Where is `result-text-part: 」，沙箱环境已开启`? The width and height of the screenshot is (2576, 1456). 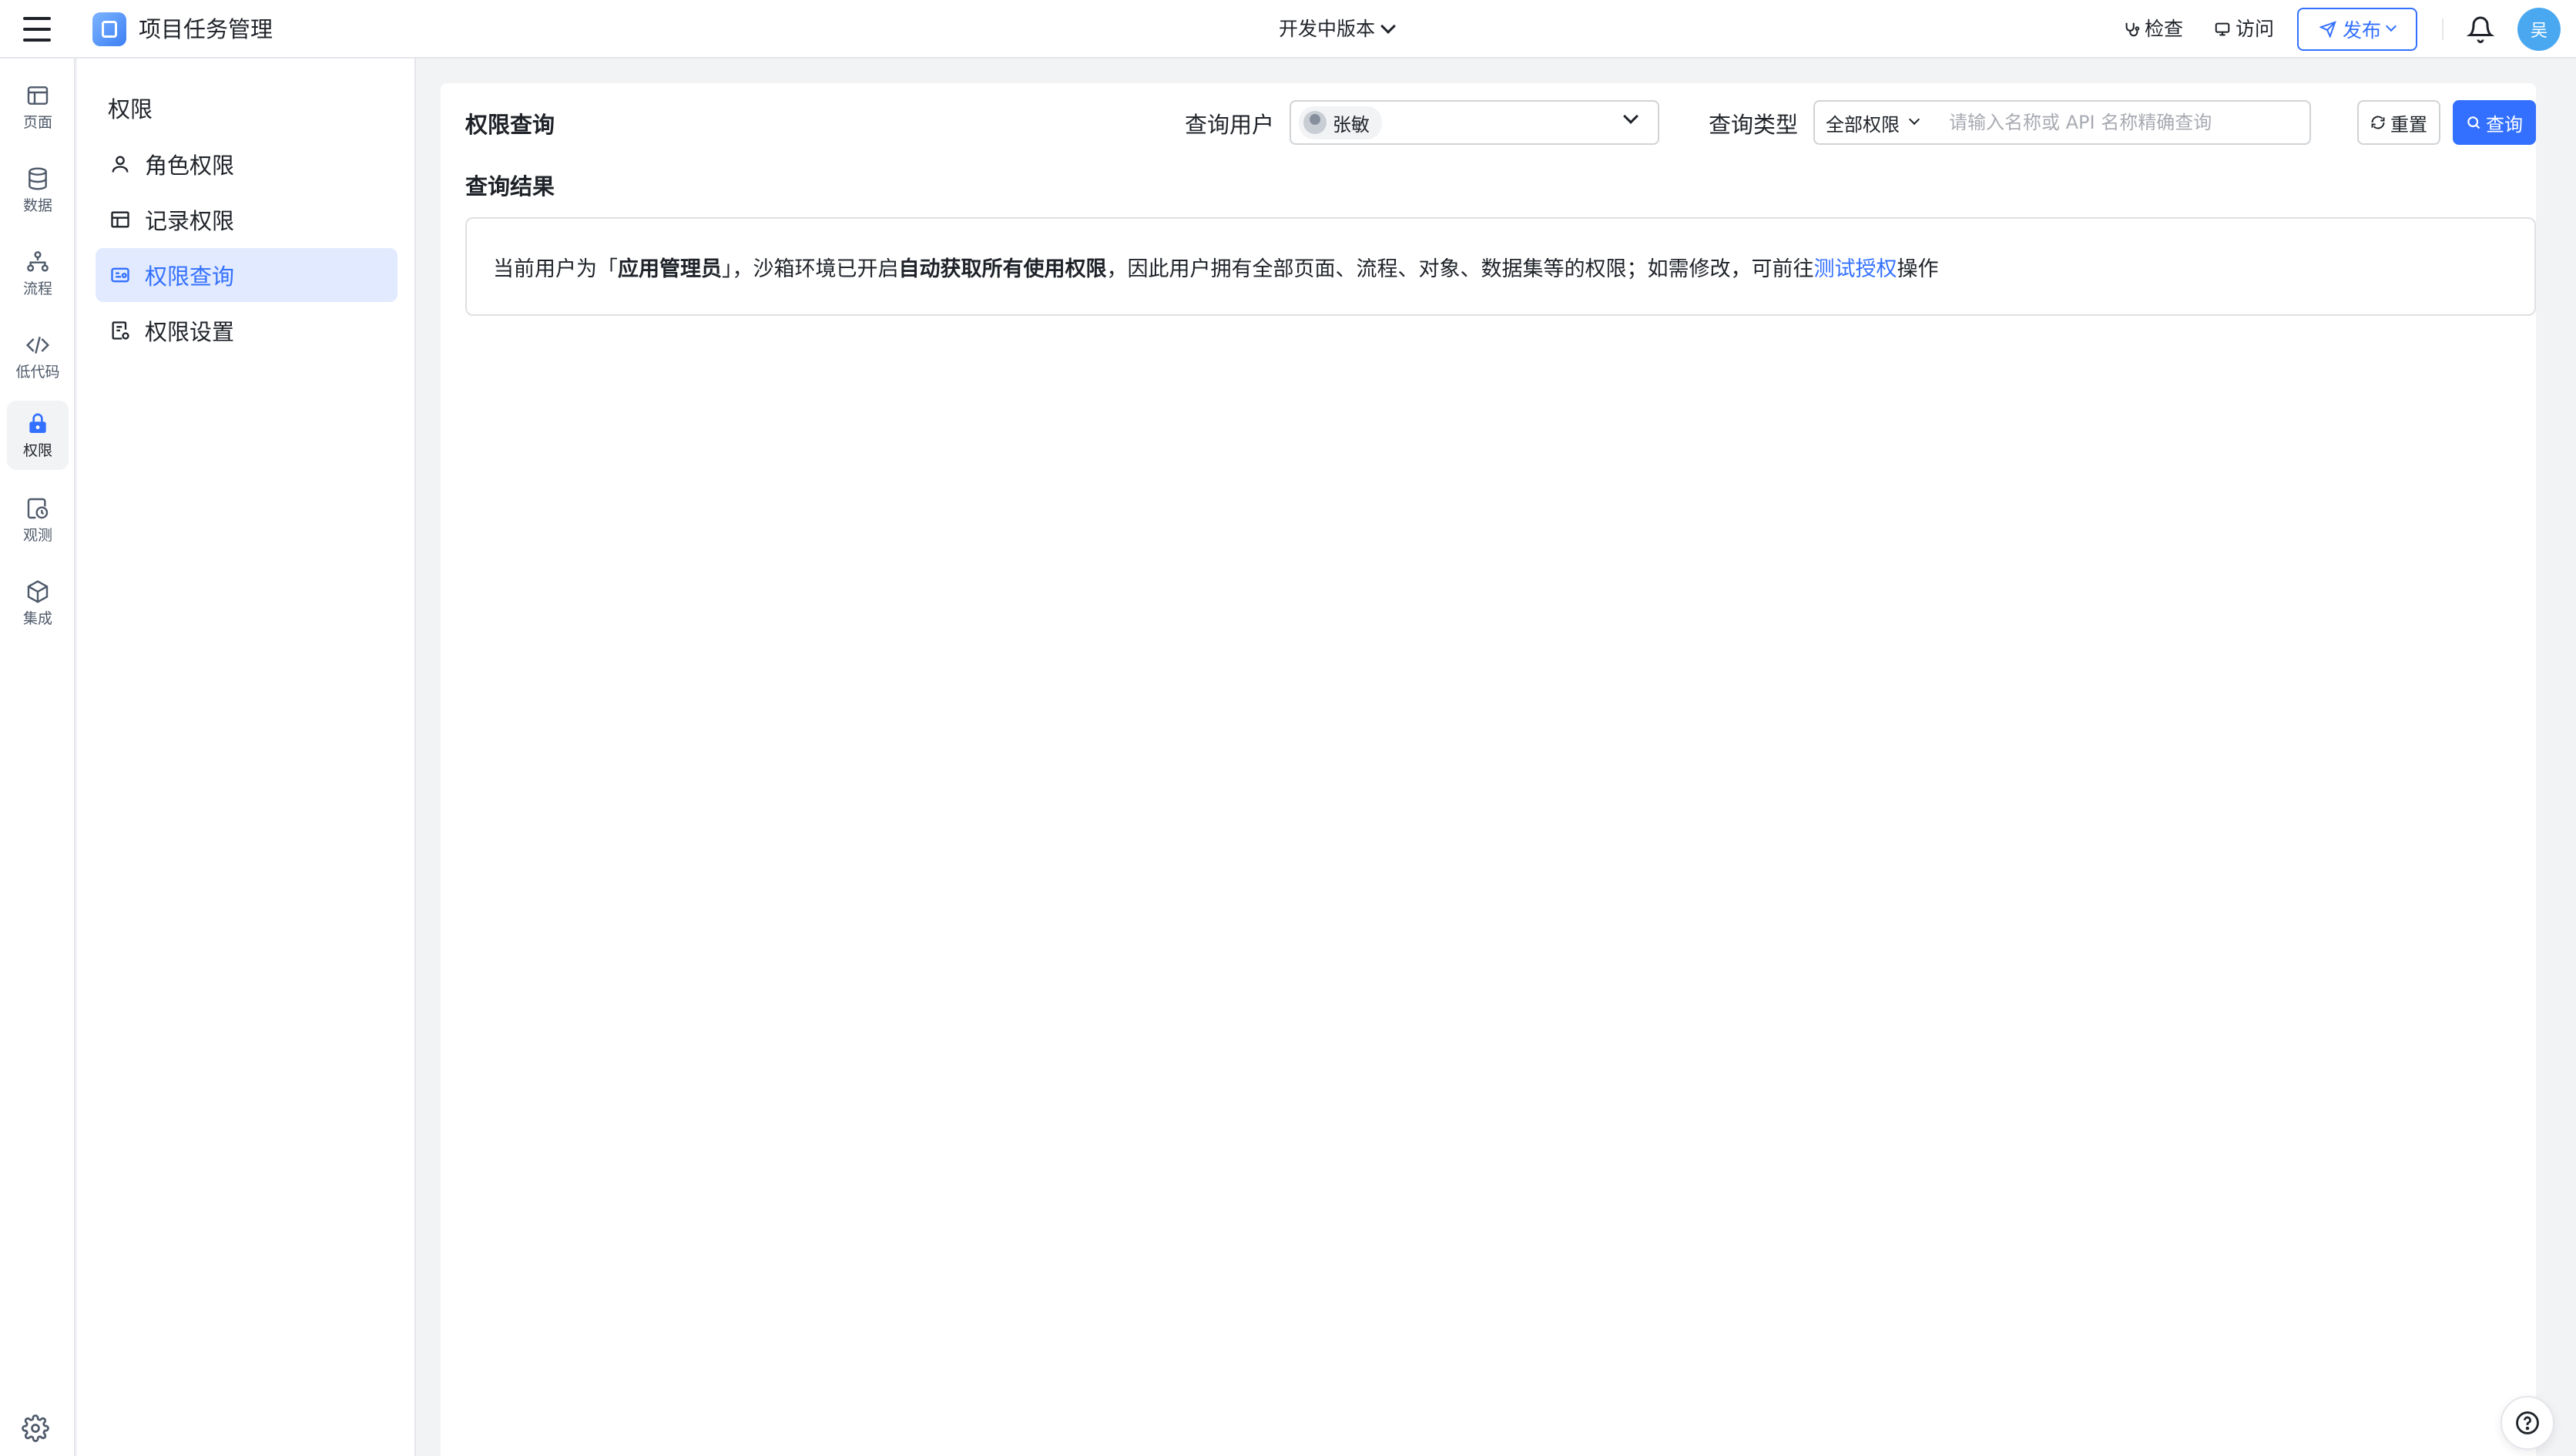 result-text-part: 」，沙箱环境已开启 is located at coordinates (810, 269).